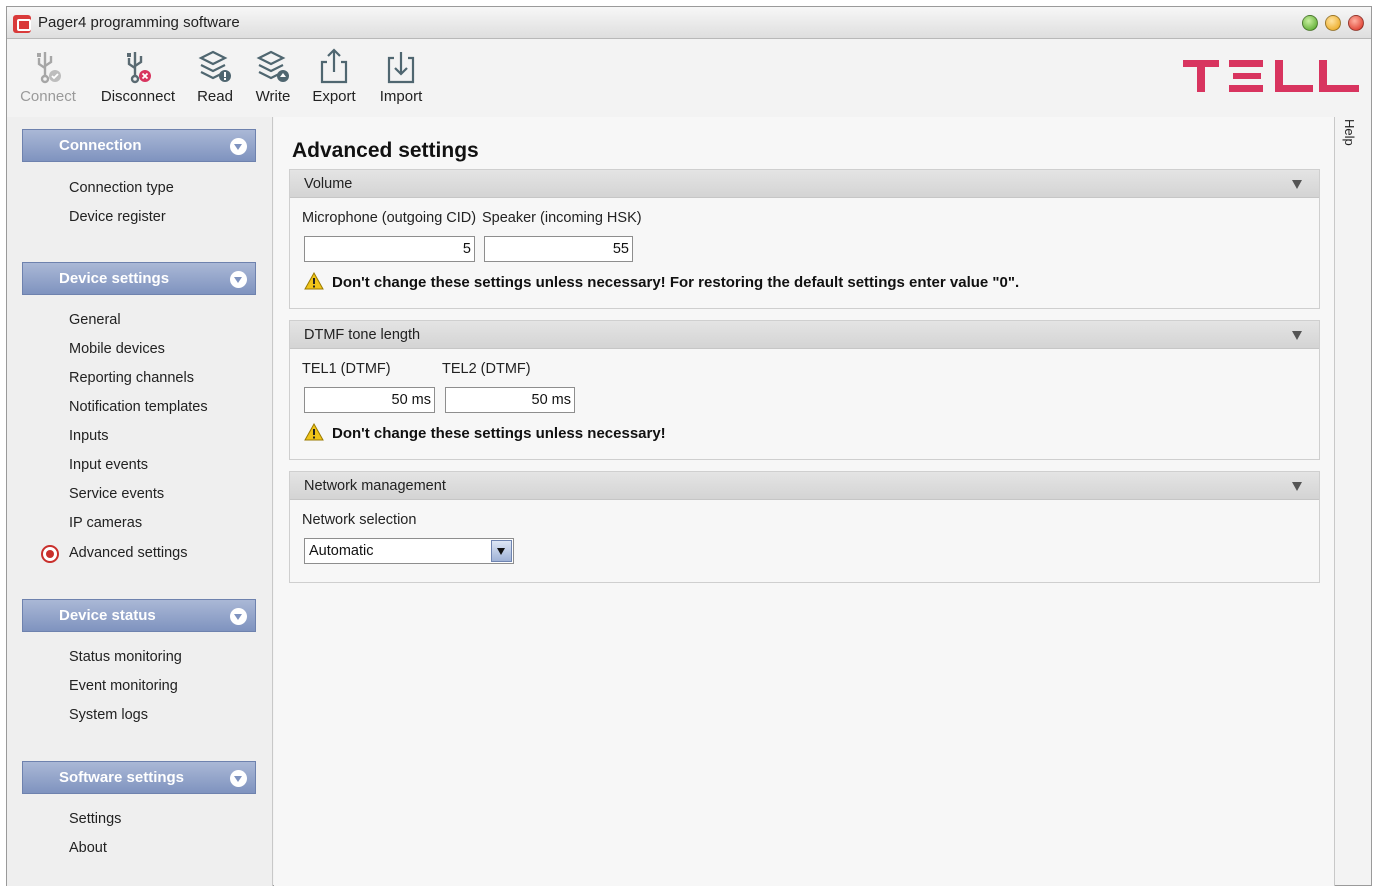 Image resolution: width=1378 pixels, height=886 pixels. What do you see at coordinates (214, 66) in the screenshot?
I see `database-read-icon` at bounding box center [214, 66].